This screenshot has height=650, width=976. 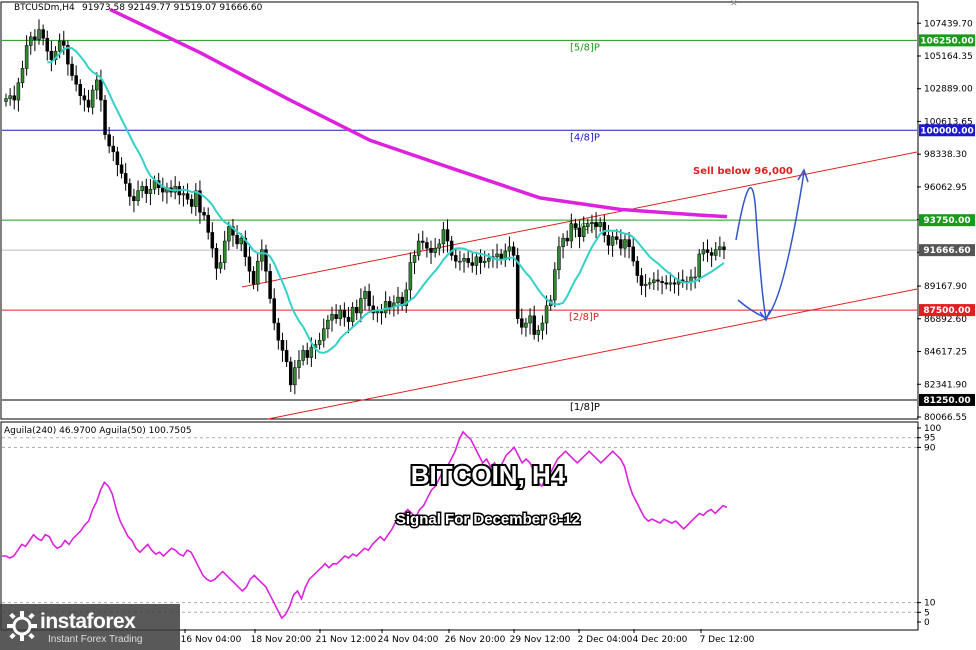 What do you see at coordinates (605, 640) in the screenshot?
I see `time-tick-label: 2 Dec 04:00` at bounding box center [605, 640].